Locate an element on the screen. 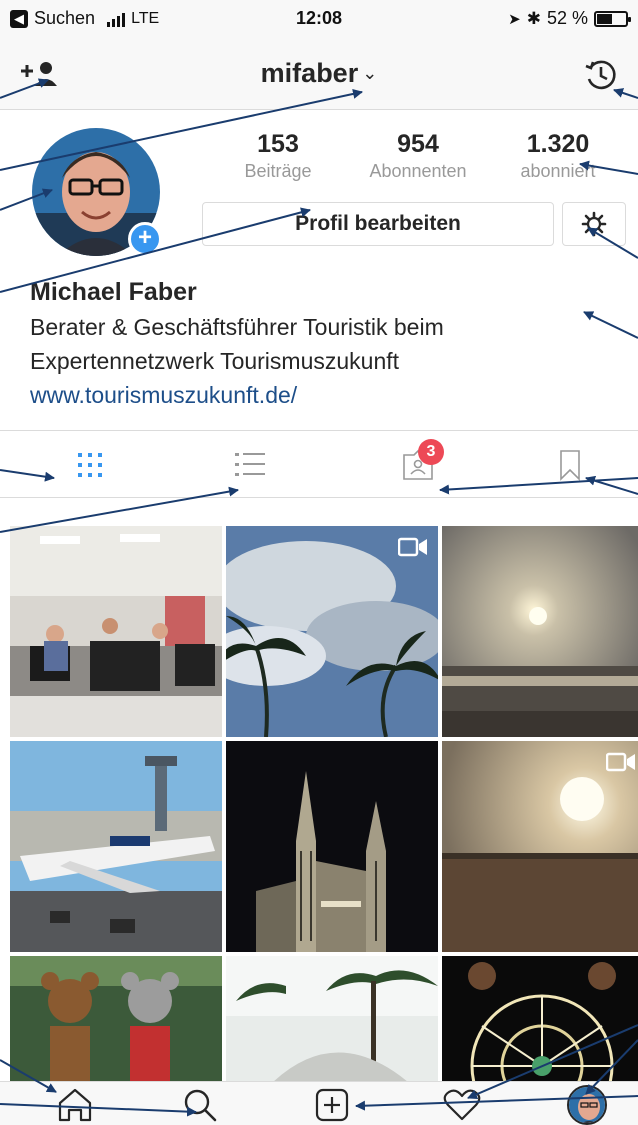  battery-percent: 52 % is located at coordinates (567, 18).